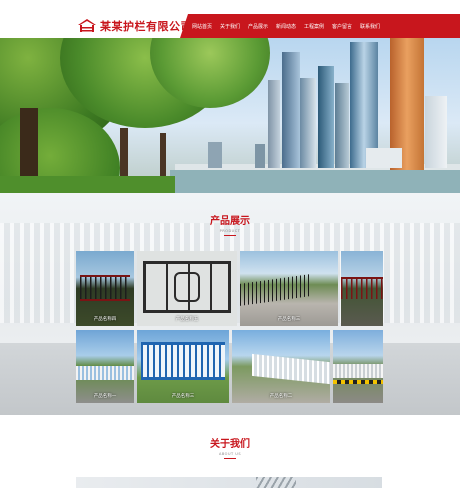 The image size is (460, 488). I want to click on curb-stripe, so click(358, 382).